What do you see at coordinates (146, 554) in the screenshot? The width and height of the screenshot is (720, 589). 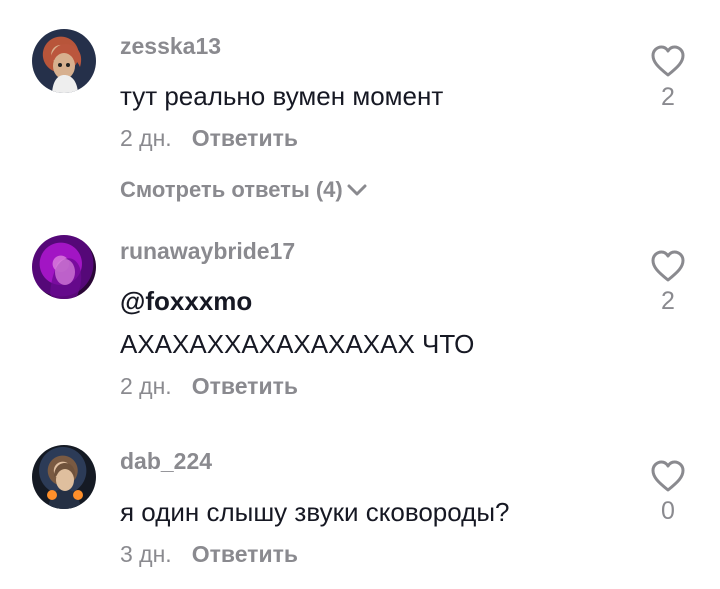 I see `comment-time: 3 дн.` at bounding box center [146, 554].